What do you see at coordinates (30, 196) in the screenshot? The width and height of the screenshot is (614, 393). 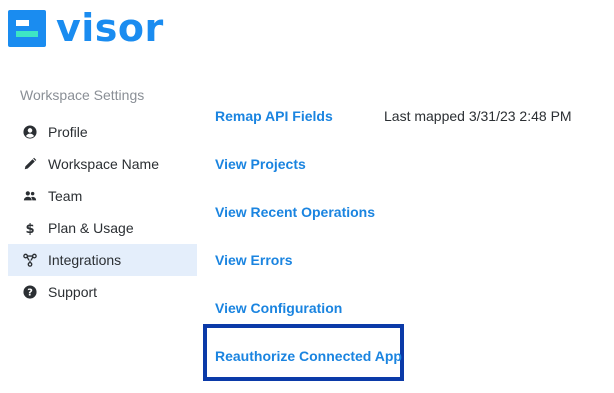 I see `users-icon` at bounding box center [30, 196].